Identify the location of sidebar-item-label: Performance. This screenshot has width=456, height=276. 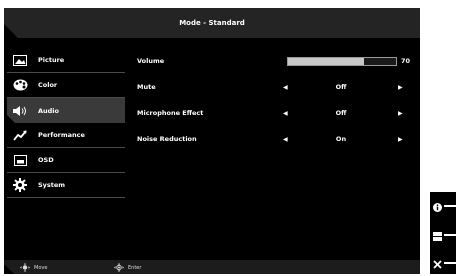
(61, 135).